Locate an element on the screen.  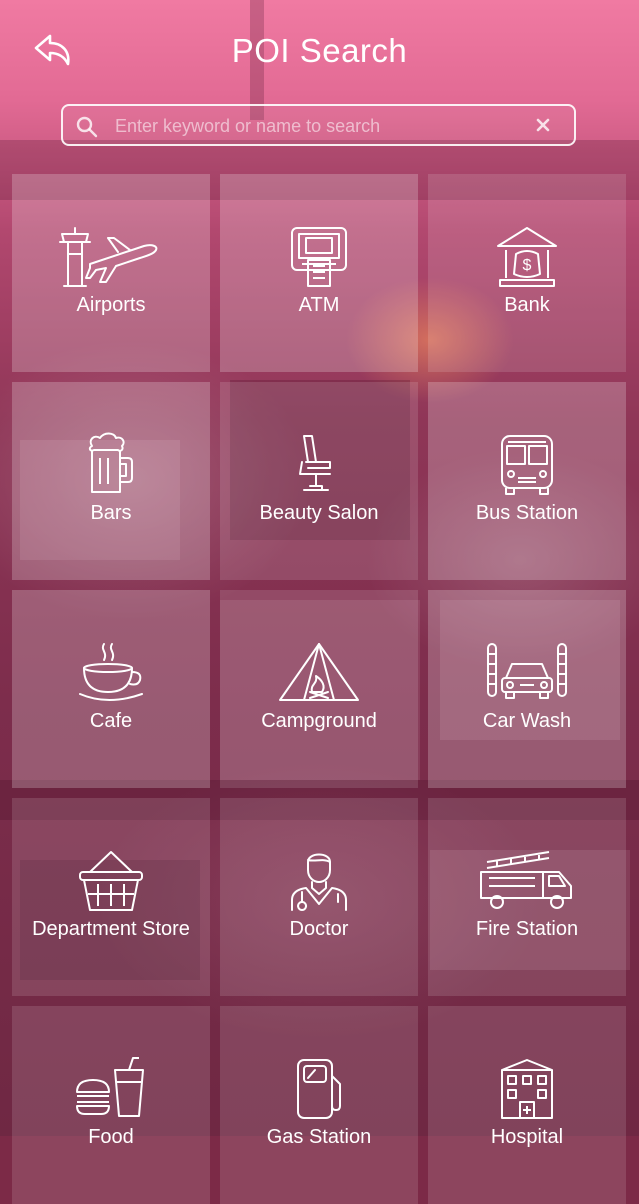
category-tile-cafe: Cafe is located at coordinates (111, 689).